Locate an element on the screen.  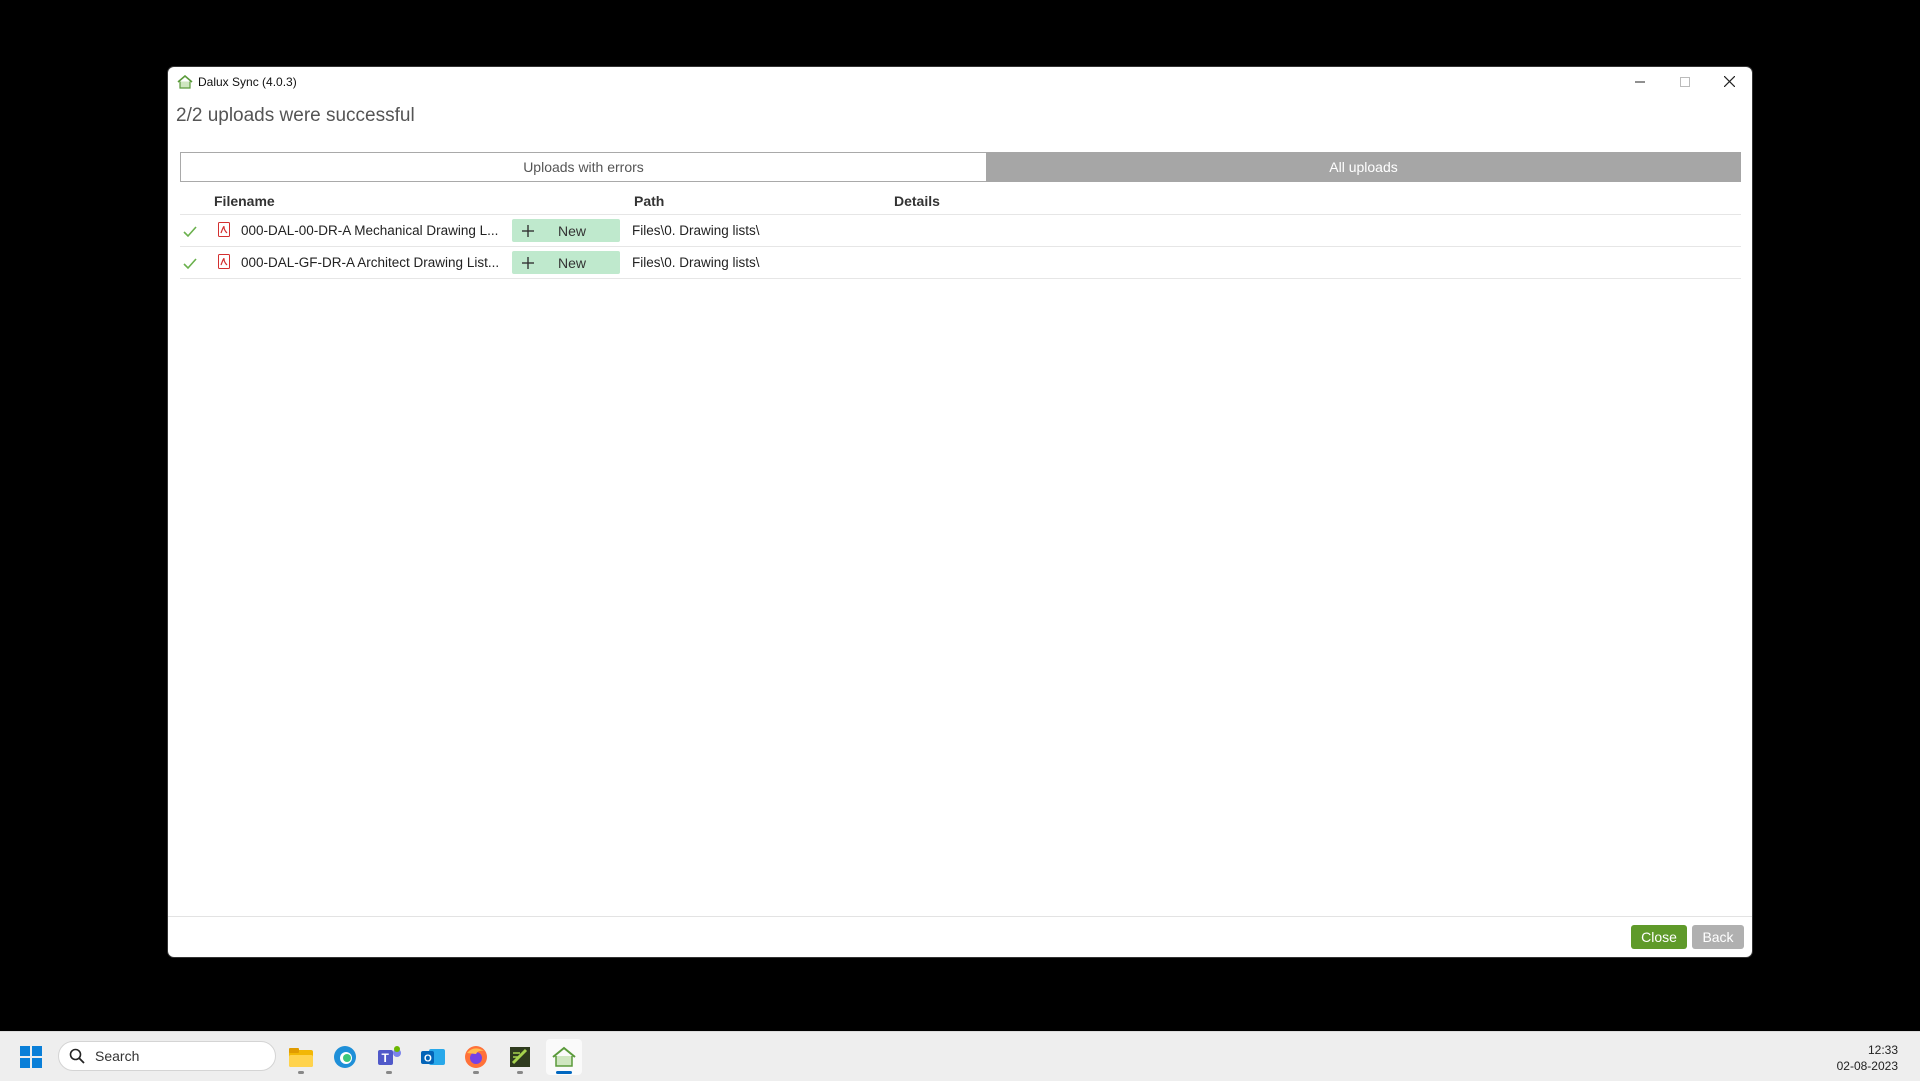
dalux-sync-icon is located at coordinates (564, 1057).